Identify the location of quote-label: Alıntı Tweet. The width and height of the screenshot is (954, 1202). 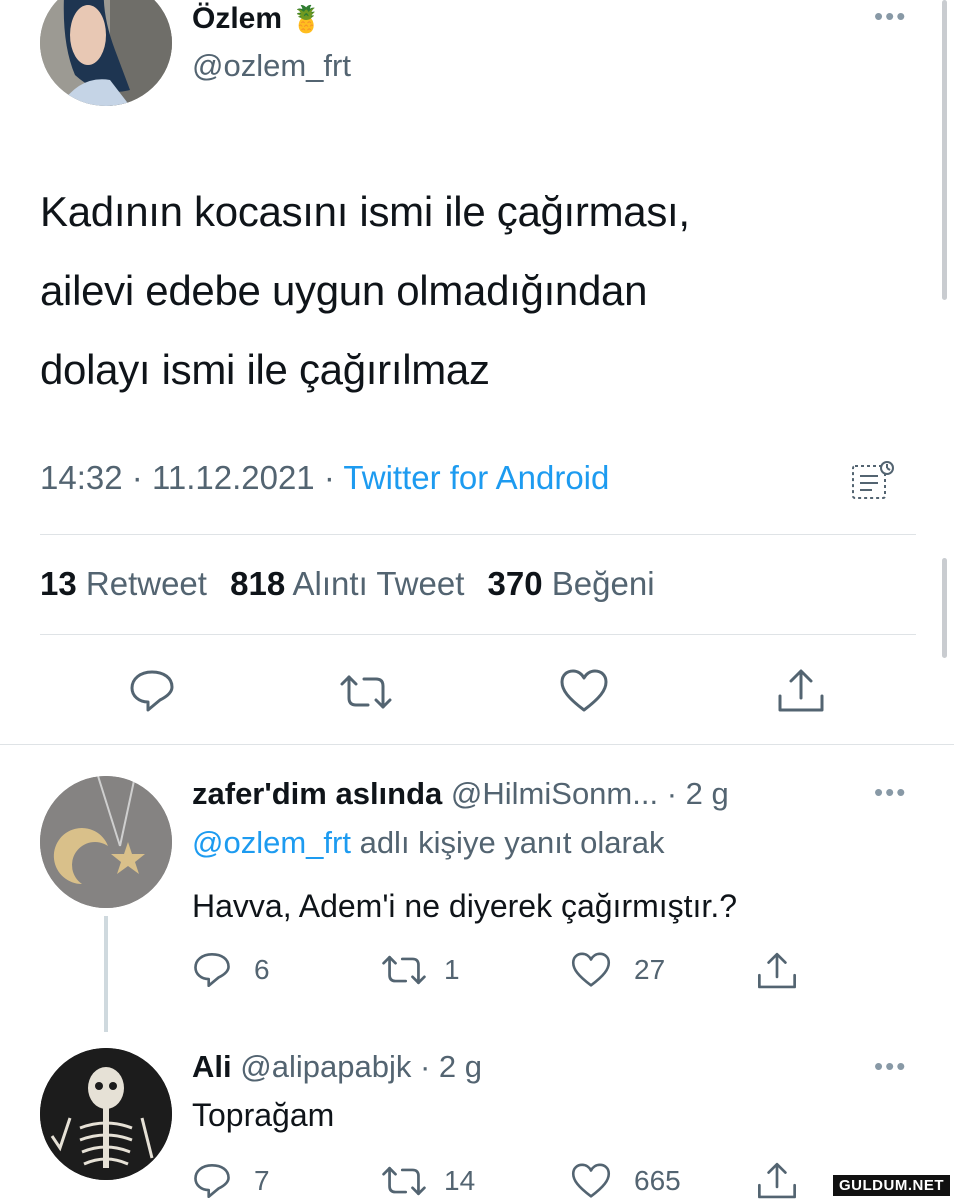
(378, 583).